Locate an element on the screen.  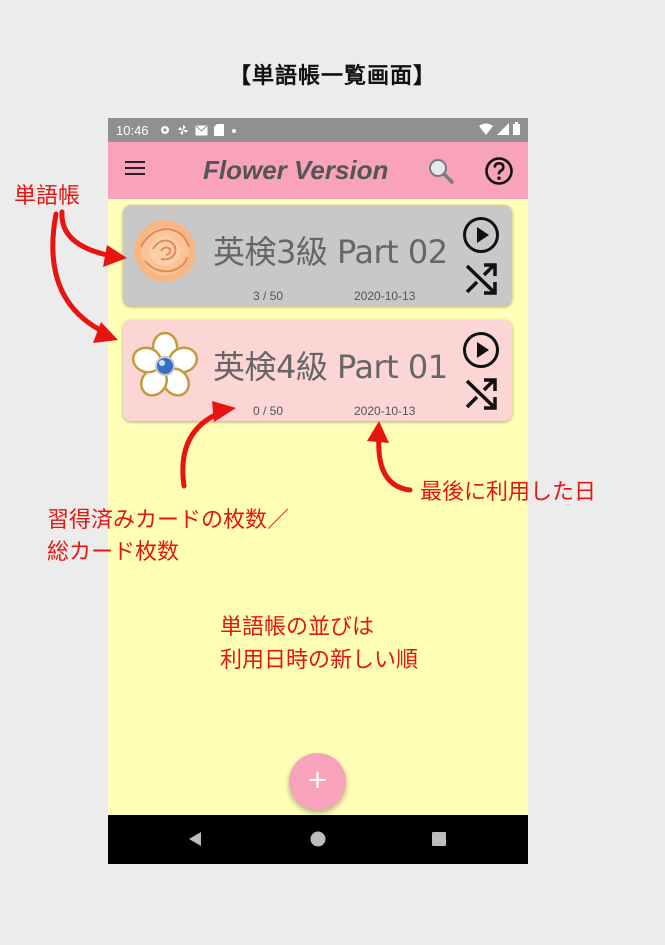
arrow-to-card2 is located at coordinates (78, 273).